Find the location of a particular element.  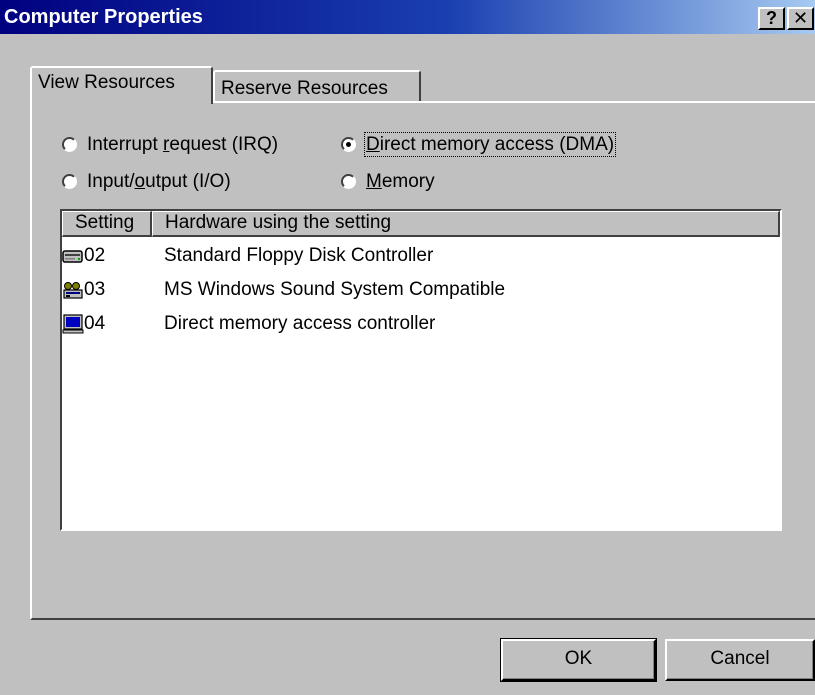

tab-label: Reserve Resources is located at coordinates (304, 88).